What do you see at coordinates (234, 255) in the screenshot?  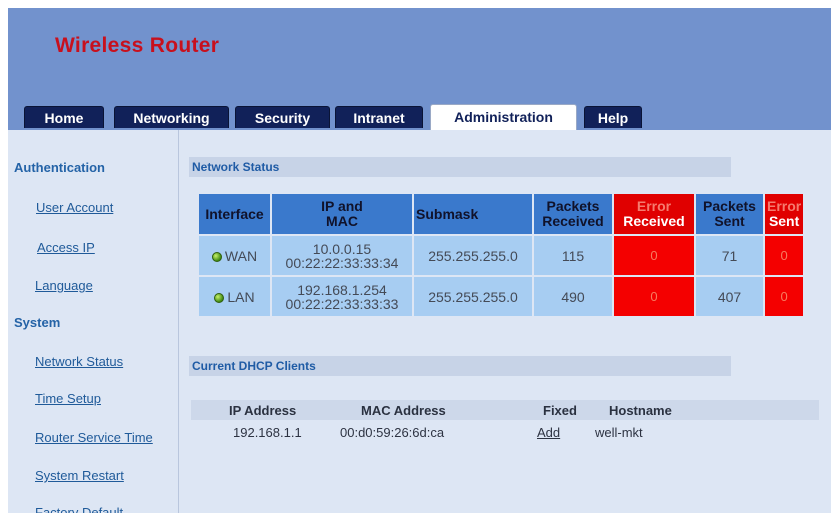 I see `interface-cell: WAN` at bounding box center [234, 255].